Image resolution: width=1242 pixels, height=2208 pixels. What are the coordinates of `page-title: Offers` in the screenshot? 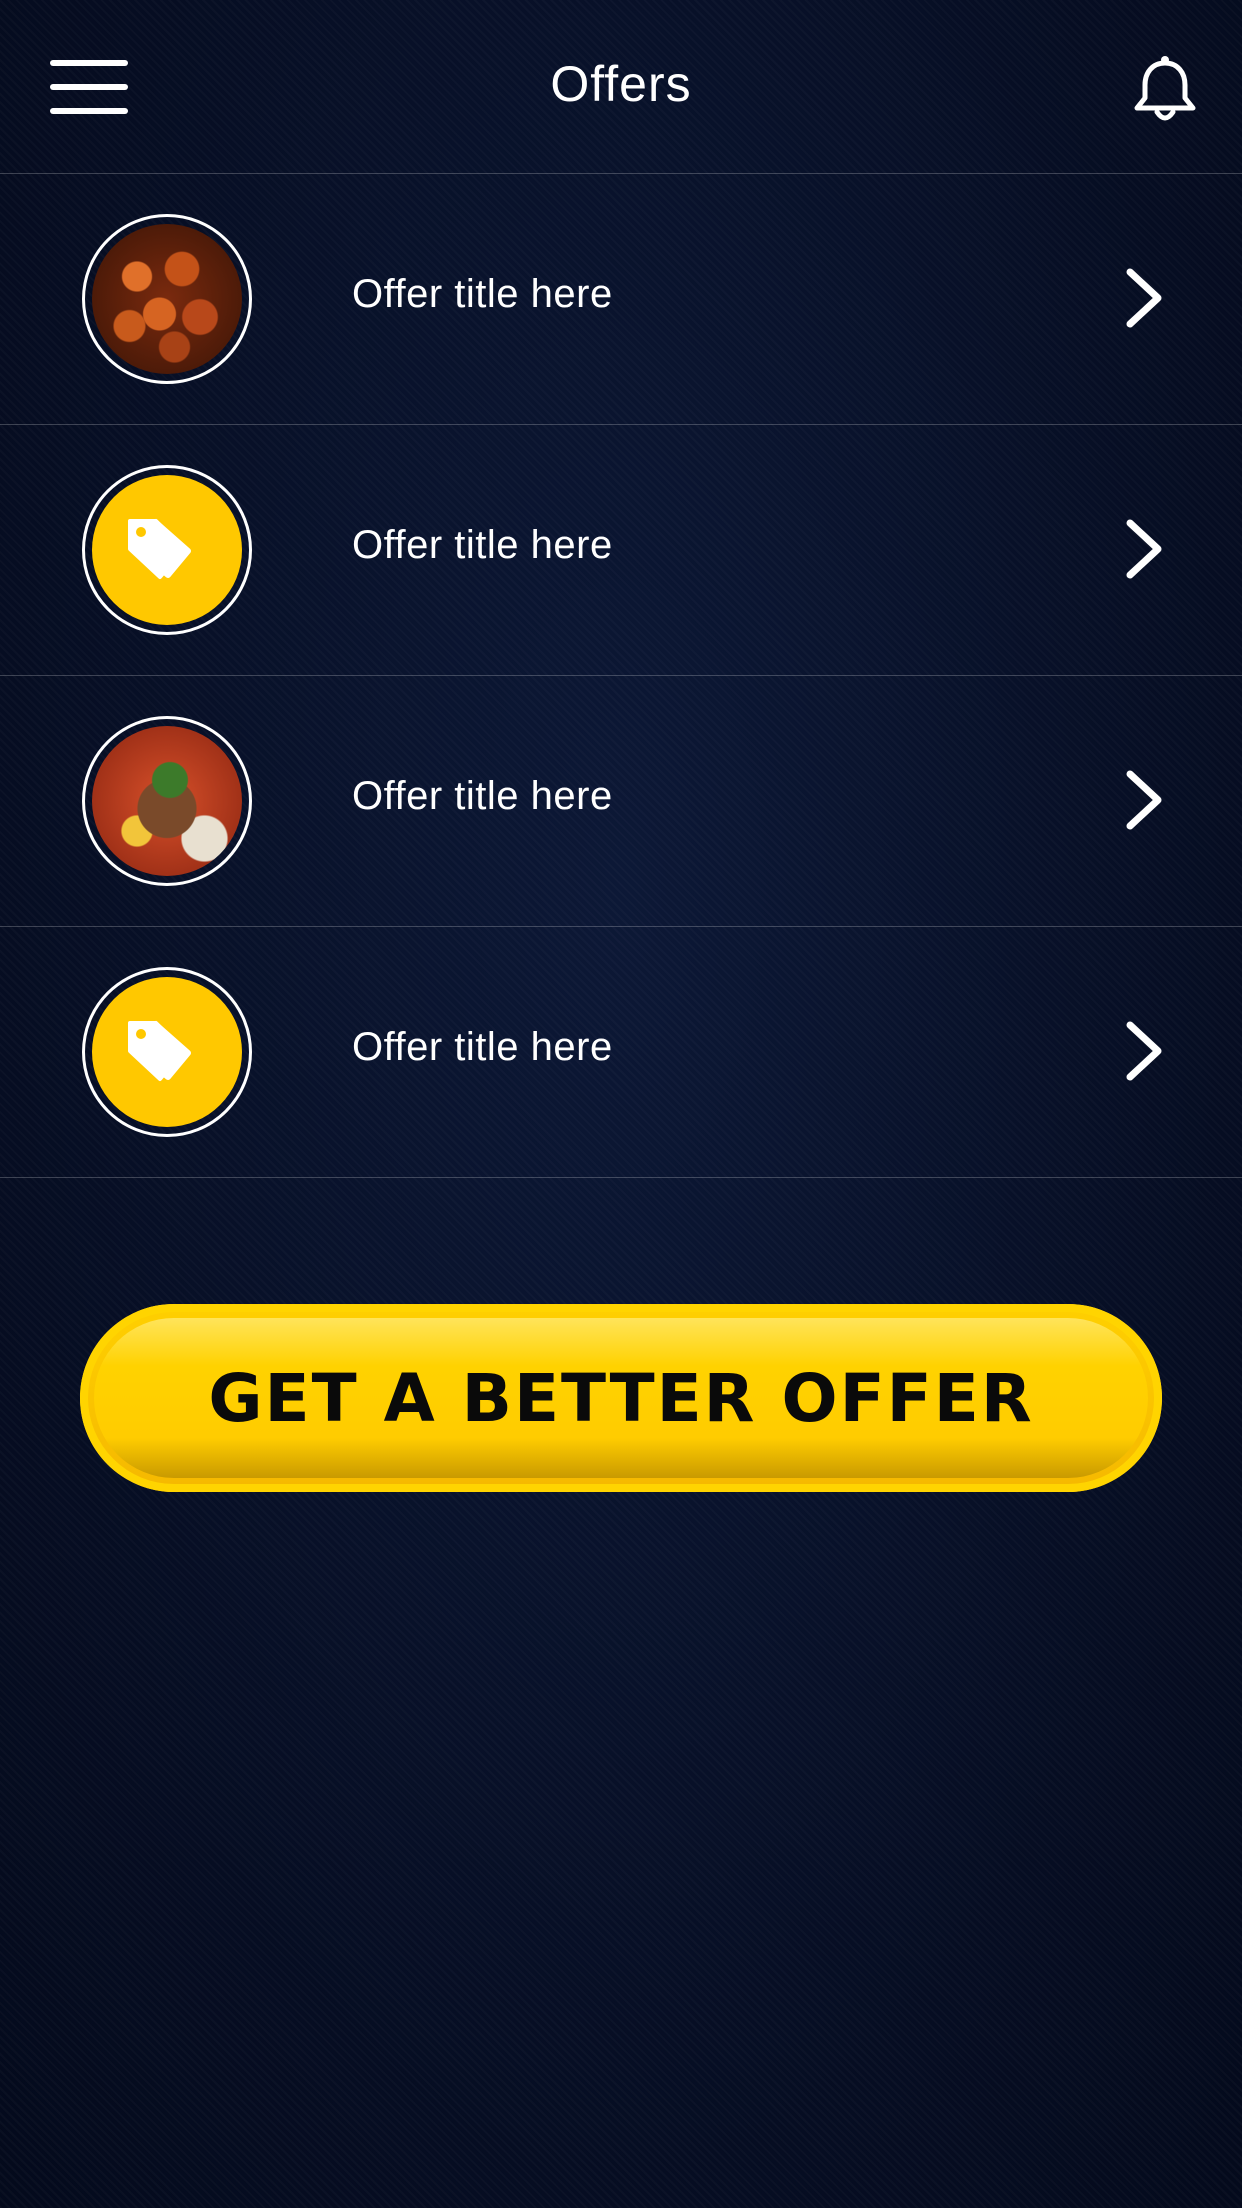 It's located at (621, 84).